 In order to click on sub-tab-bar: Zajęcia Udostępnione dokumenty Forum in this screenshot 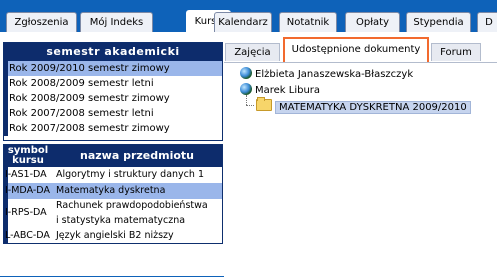, I will do `click(360, 50)`.